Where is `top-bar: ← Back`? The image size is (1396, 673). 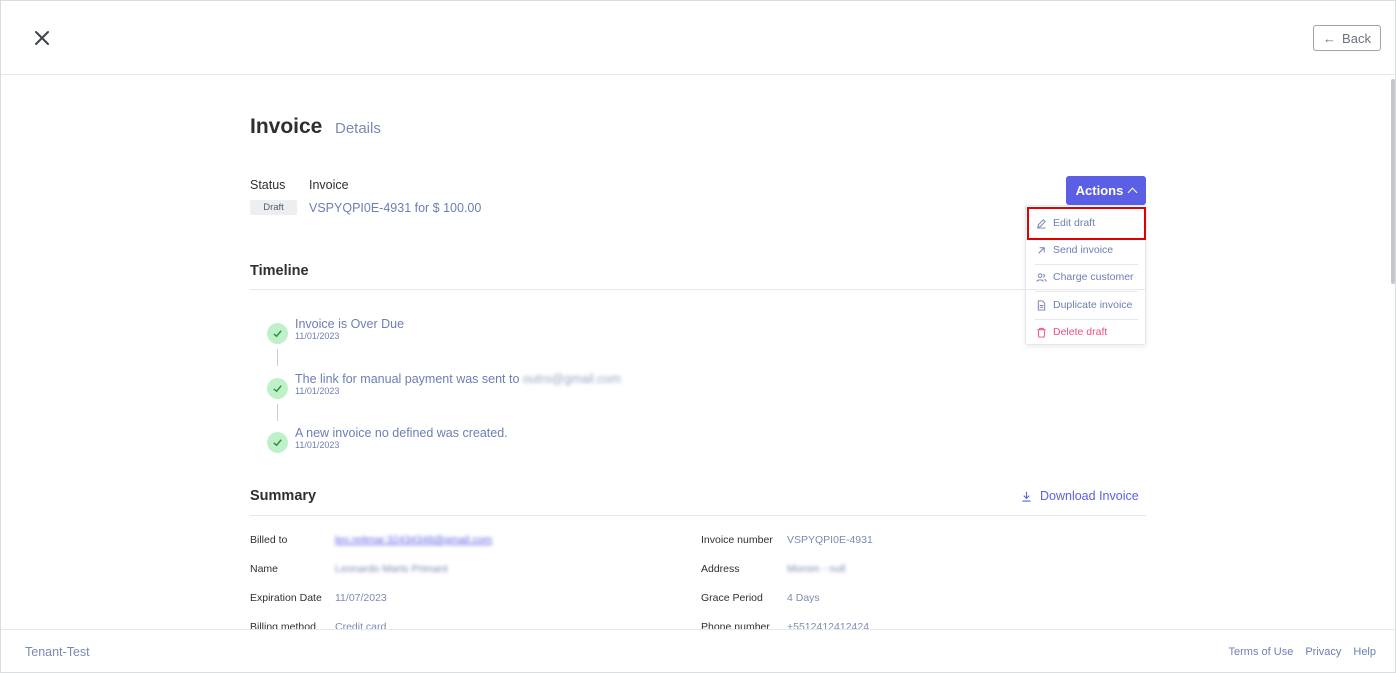 top-bar: ← Back is located at coordinates (698, 38).